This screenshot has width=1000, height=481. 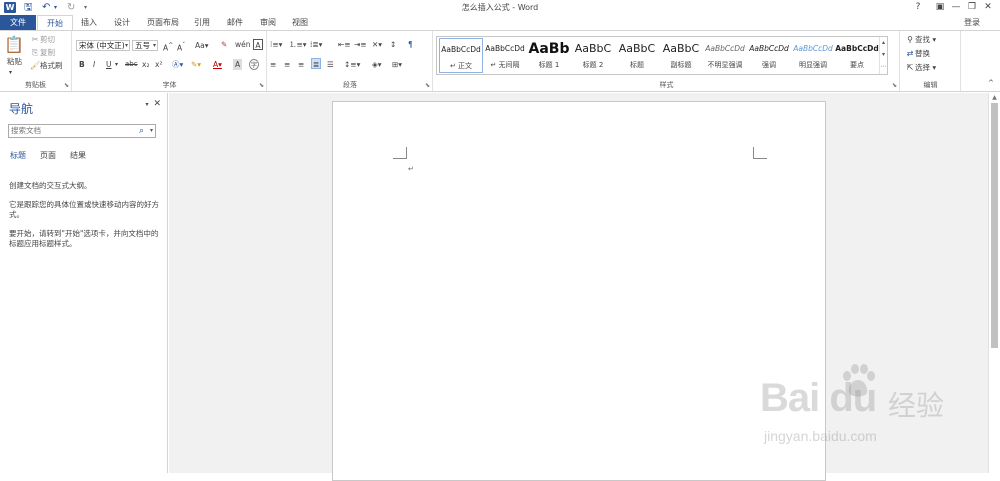 I want to click on redo-icon: ↻, so click(x=71, y=7).